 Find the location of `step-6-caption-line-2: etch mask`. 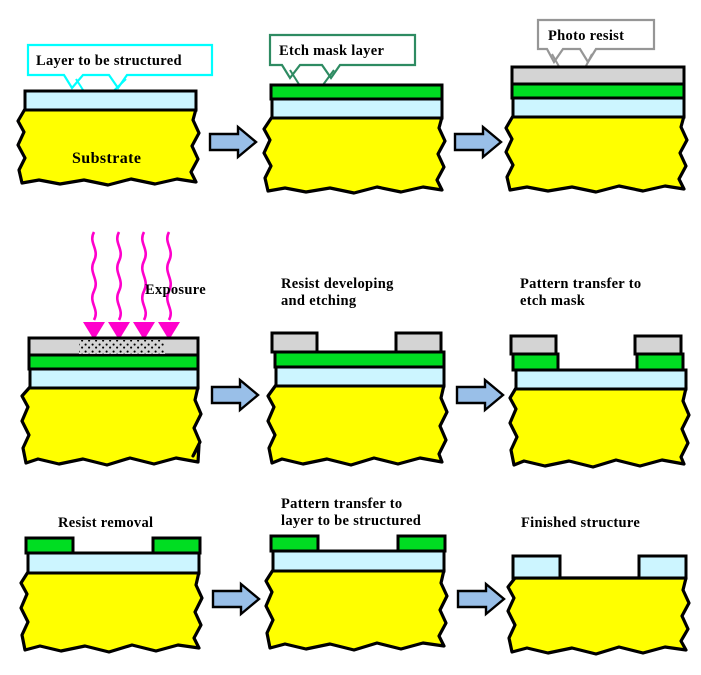

step-6-caption-line-2: etch mask is located at coordinates (553, 301).